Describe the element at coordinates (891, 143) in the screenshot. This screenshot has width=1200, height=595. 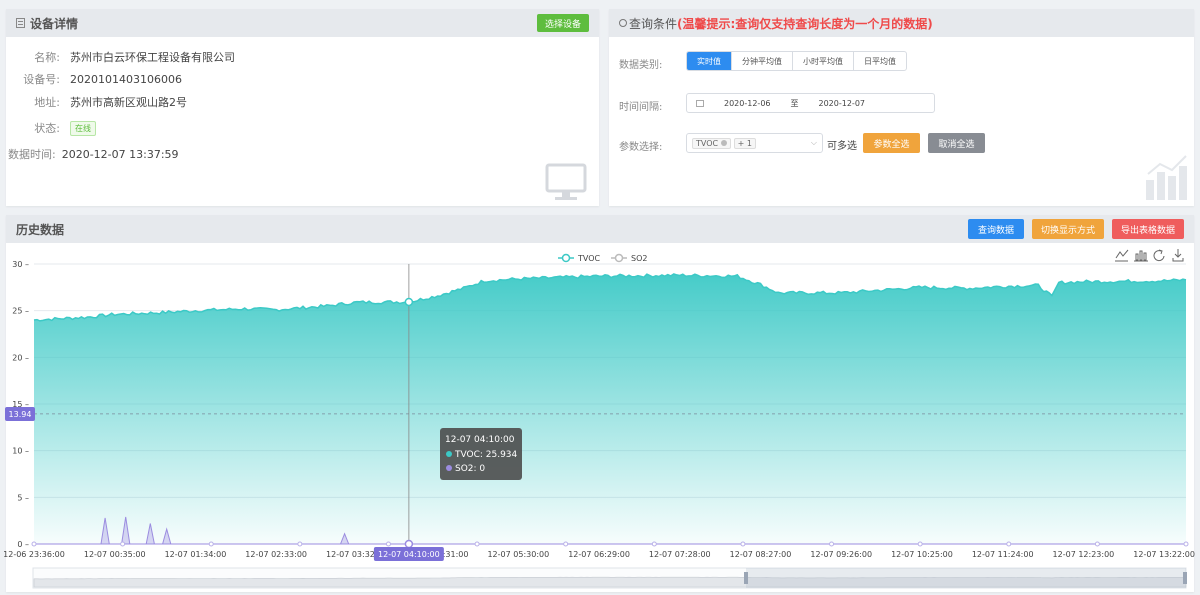
I see `select-all-button: 参数全选` at that location.